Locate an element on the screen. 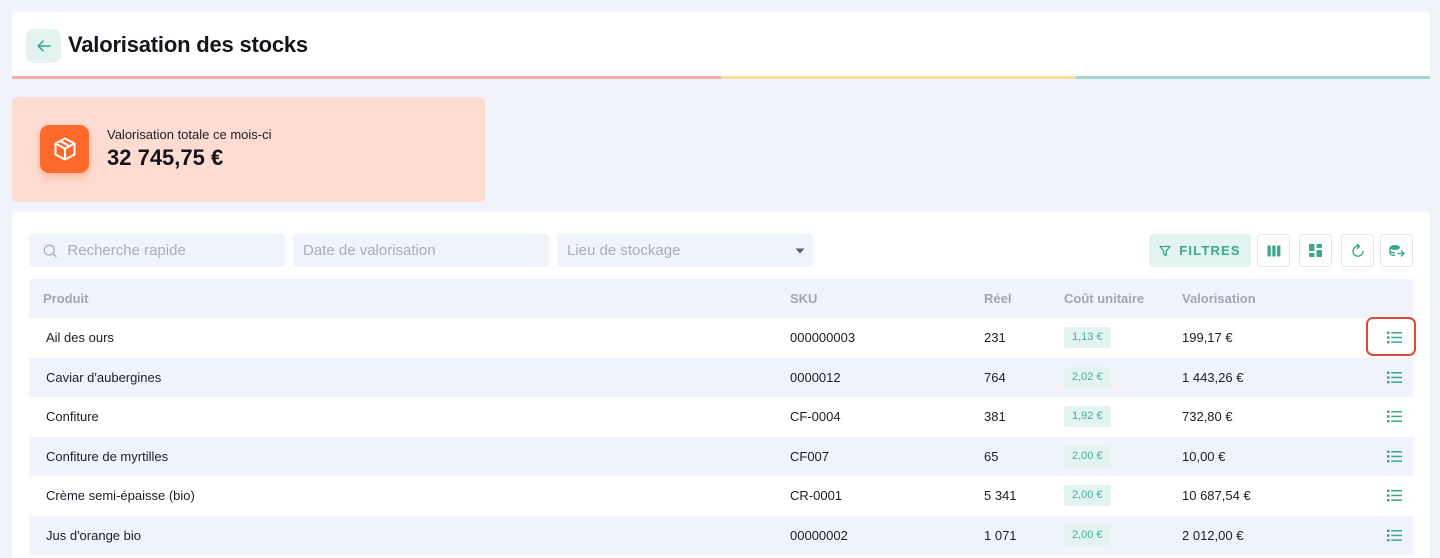  column-header-reel: Réel is located at coordinates (997, 298).